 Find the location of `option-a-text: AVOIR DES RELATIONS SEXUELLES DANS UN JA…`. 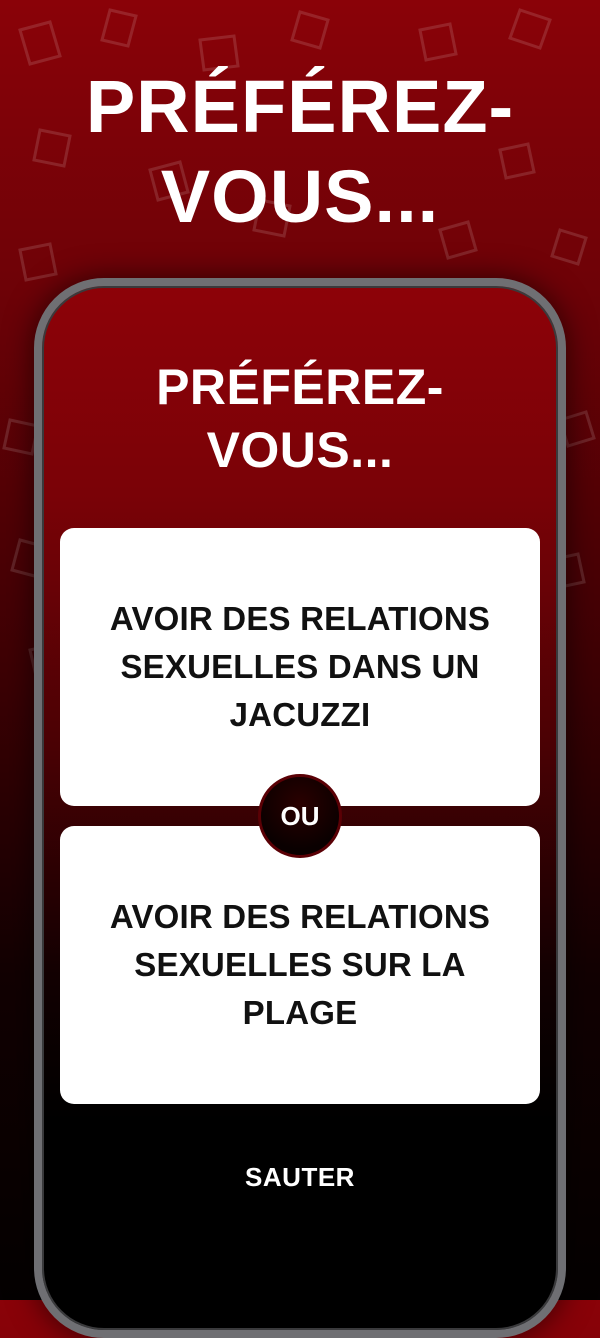

option-a-text: AVOIR DES RELATIONS SEXUELLES DANS UN JA… is located at coordinates (300, 666).